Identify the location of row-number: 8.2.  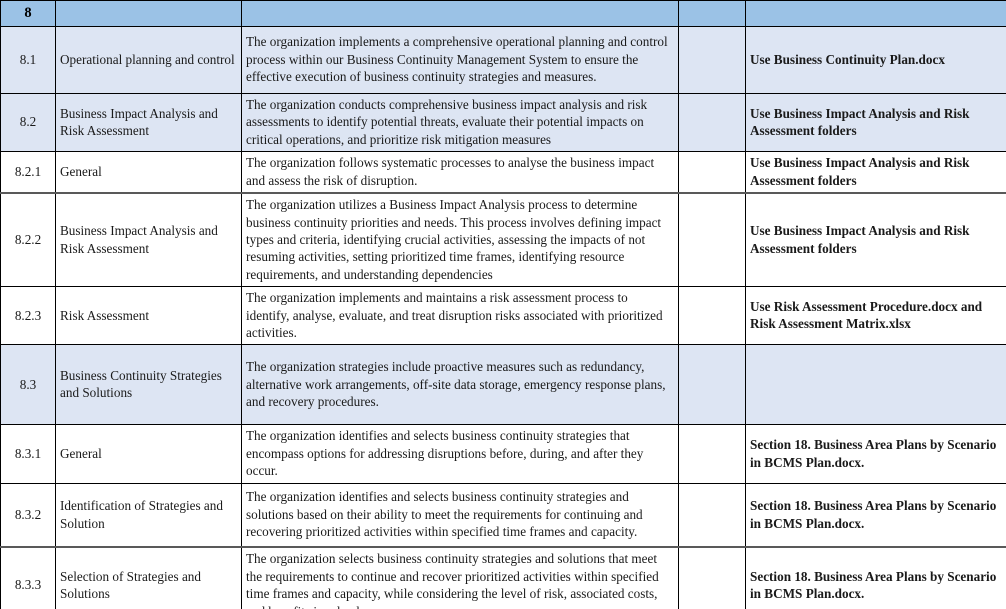
(28, 122).